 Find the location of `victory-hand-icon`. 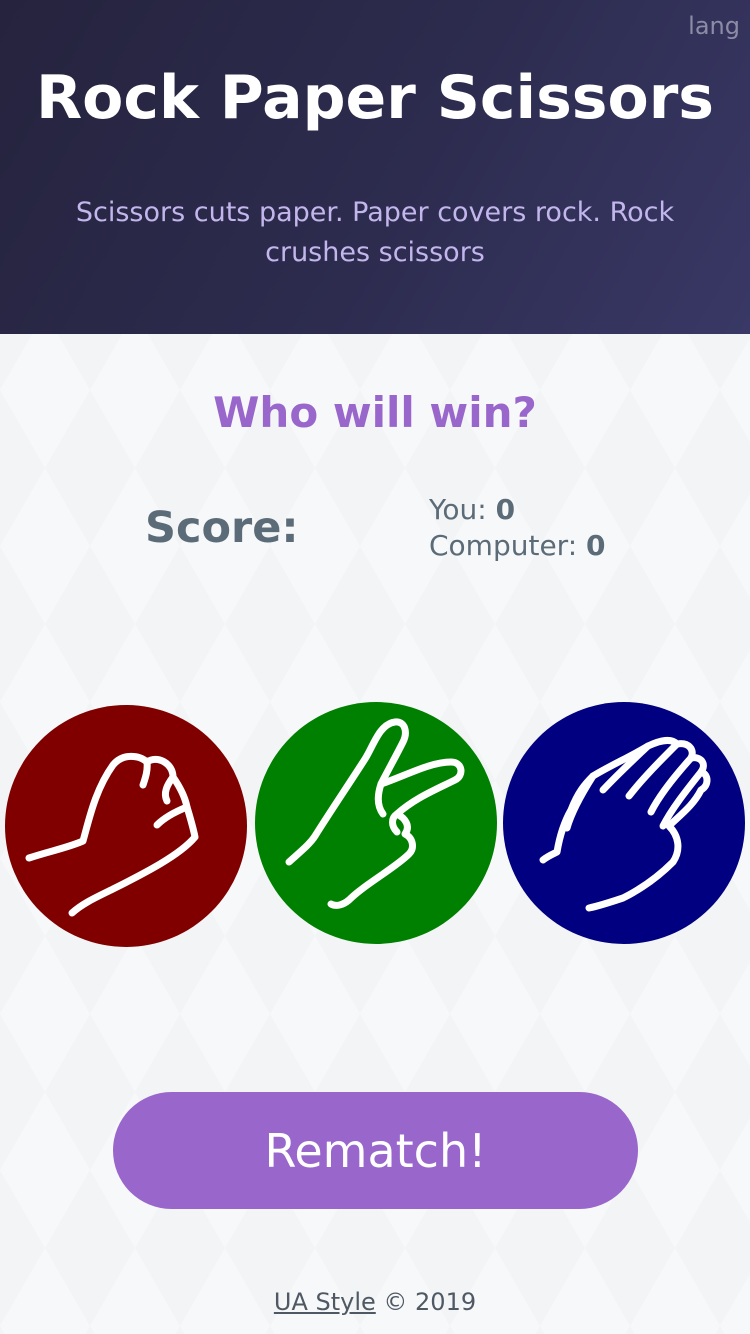

victory-hand-icon is located at coordinates (376, 823).